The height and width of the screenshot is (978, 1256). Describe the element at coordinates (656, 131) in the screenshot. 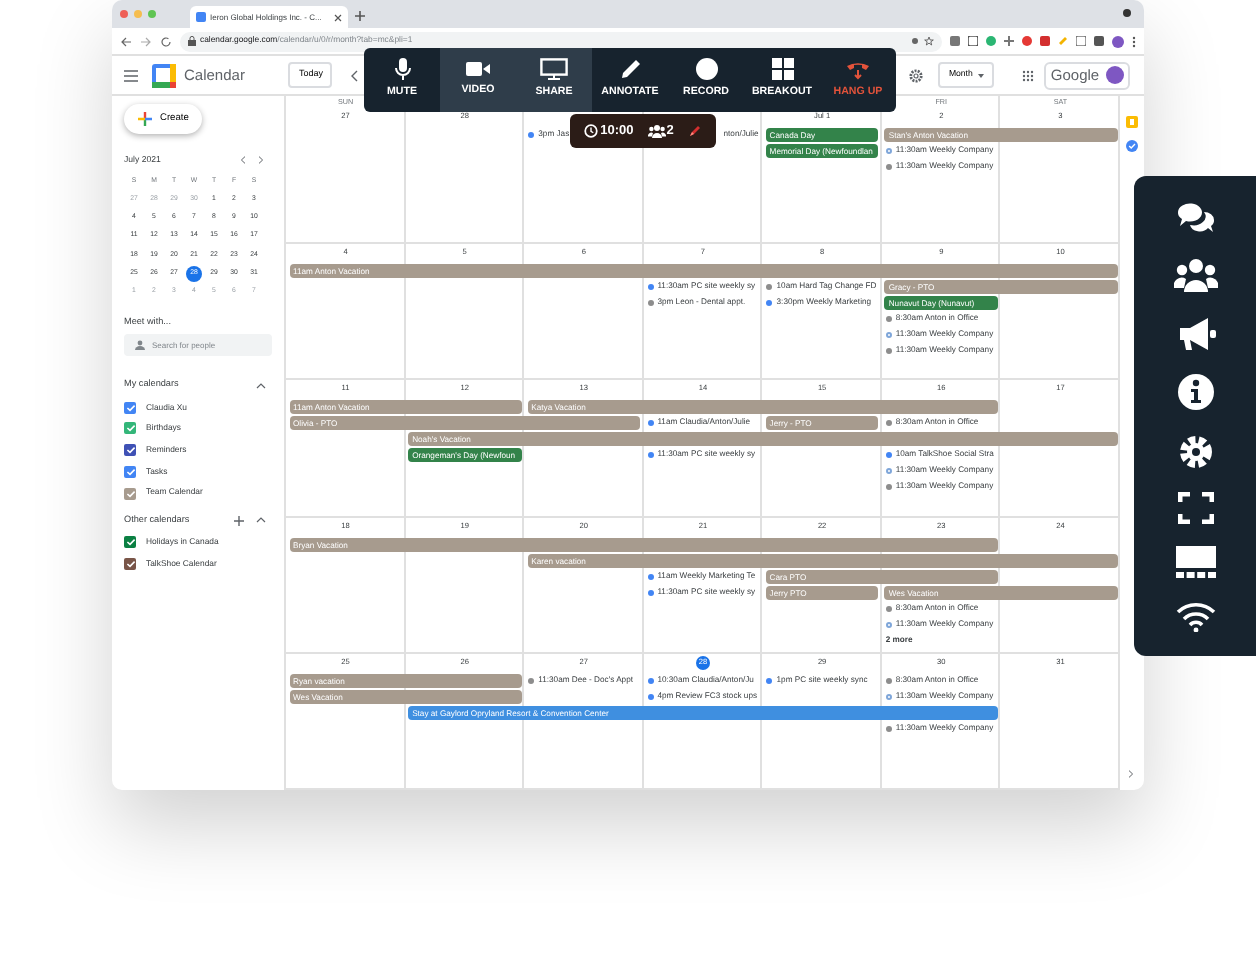

I see `participants-icon` at that location.